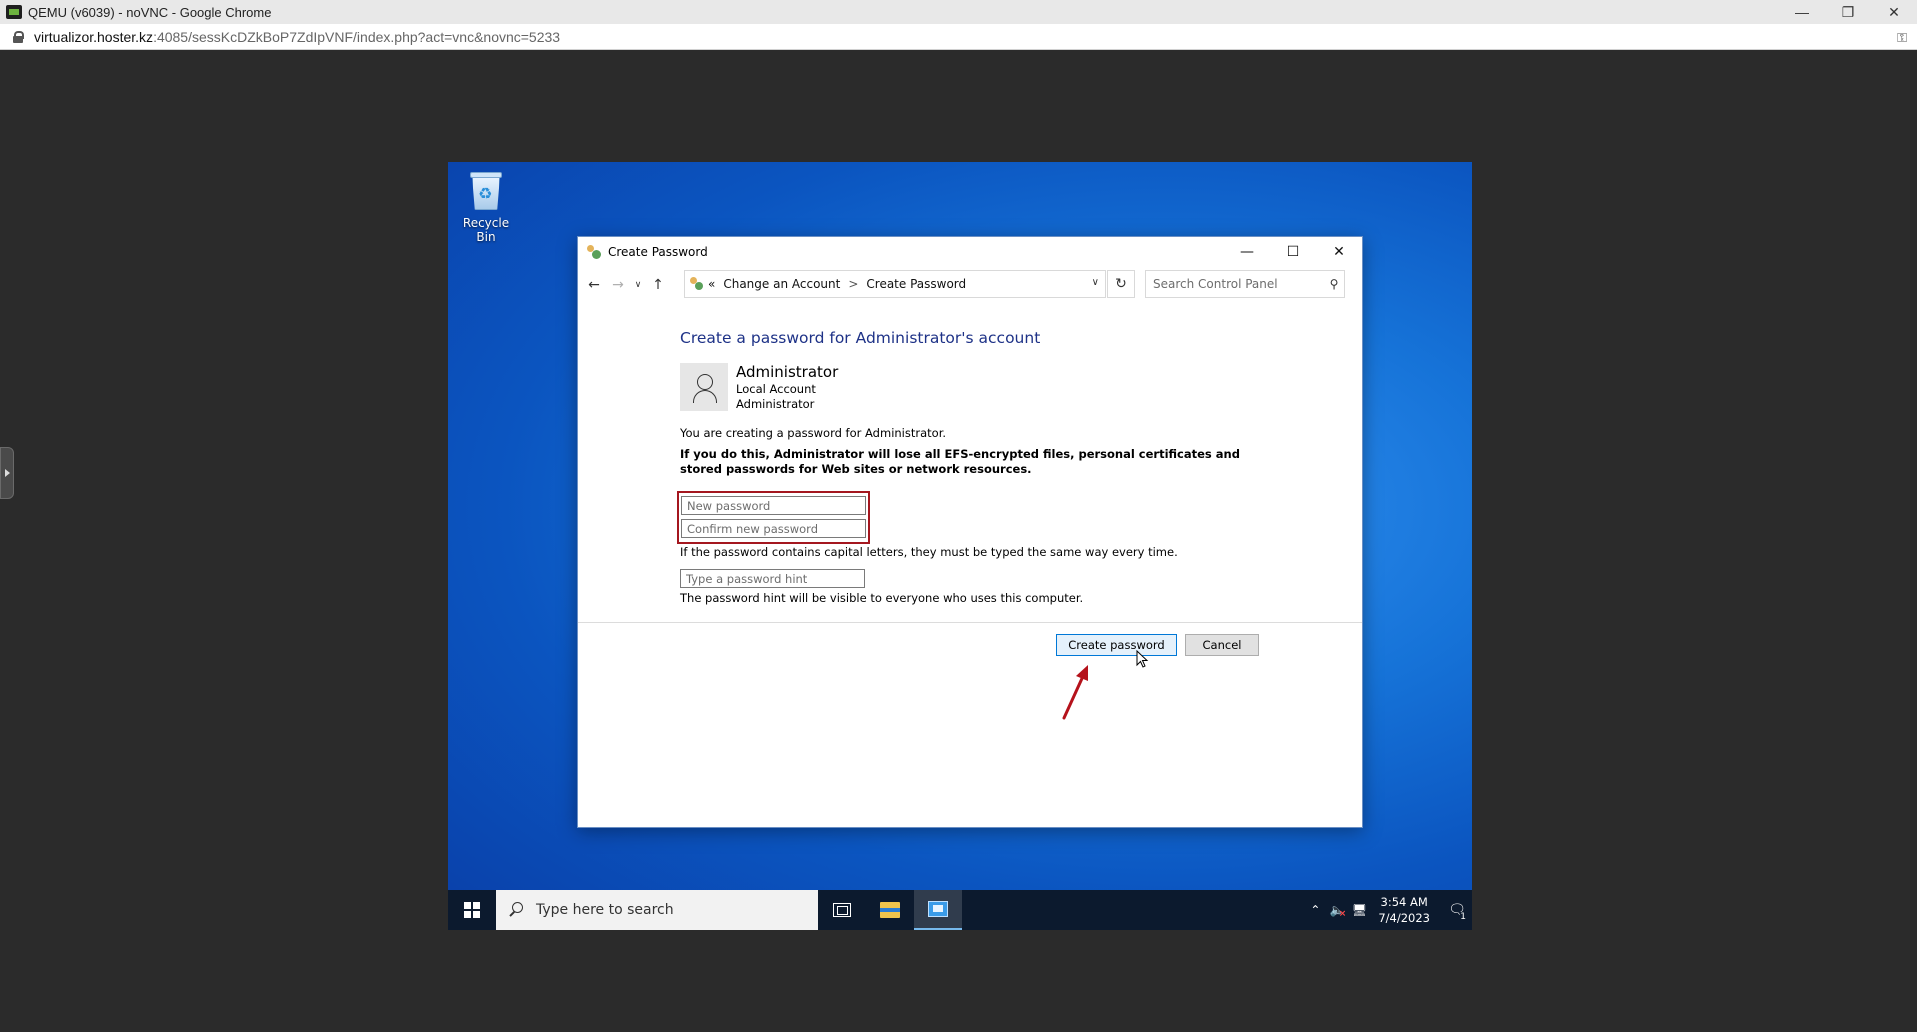 This screenshot has width=1917, height=1032. Describe the element at coordinates (775, 404) in the screenshot. I see `account-role: Administrator` at that location.